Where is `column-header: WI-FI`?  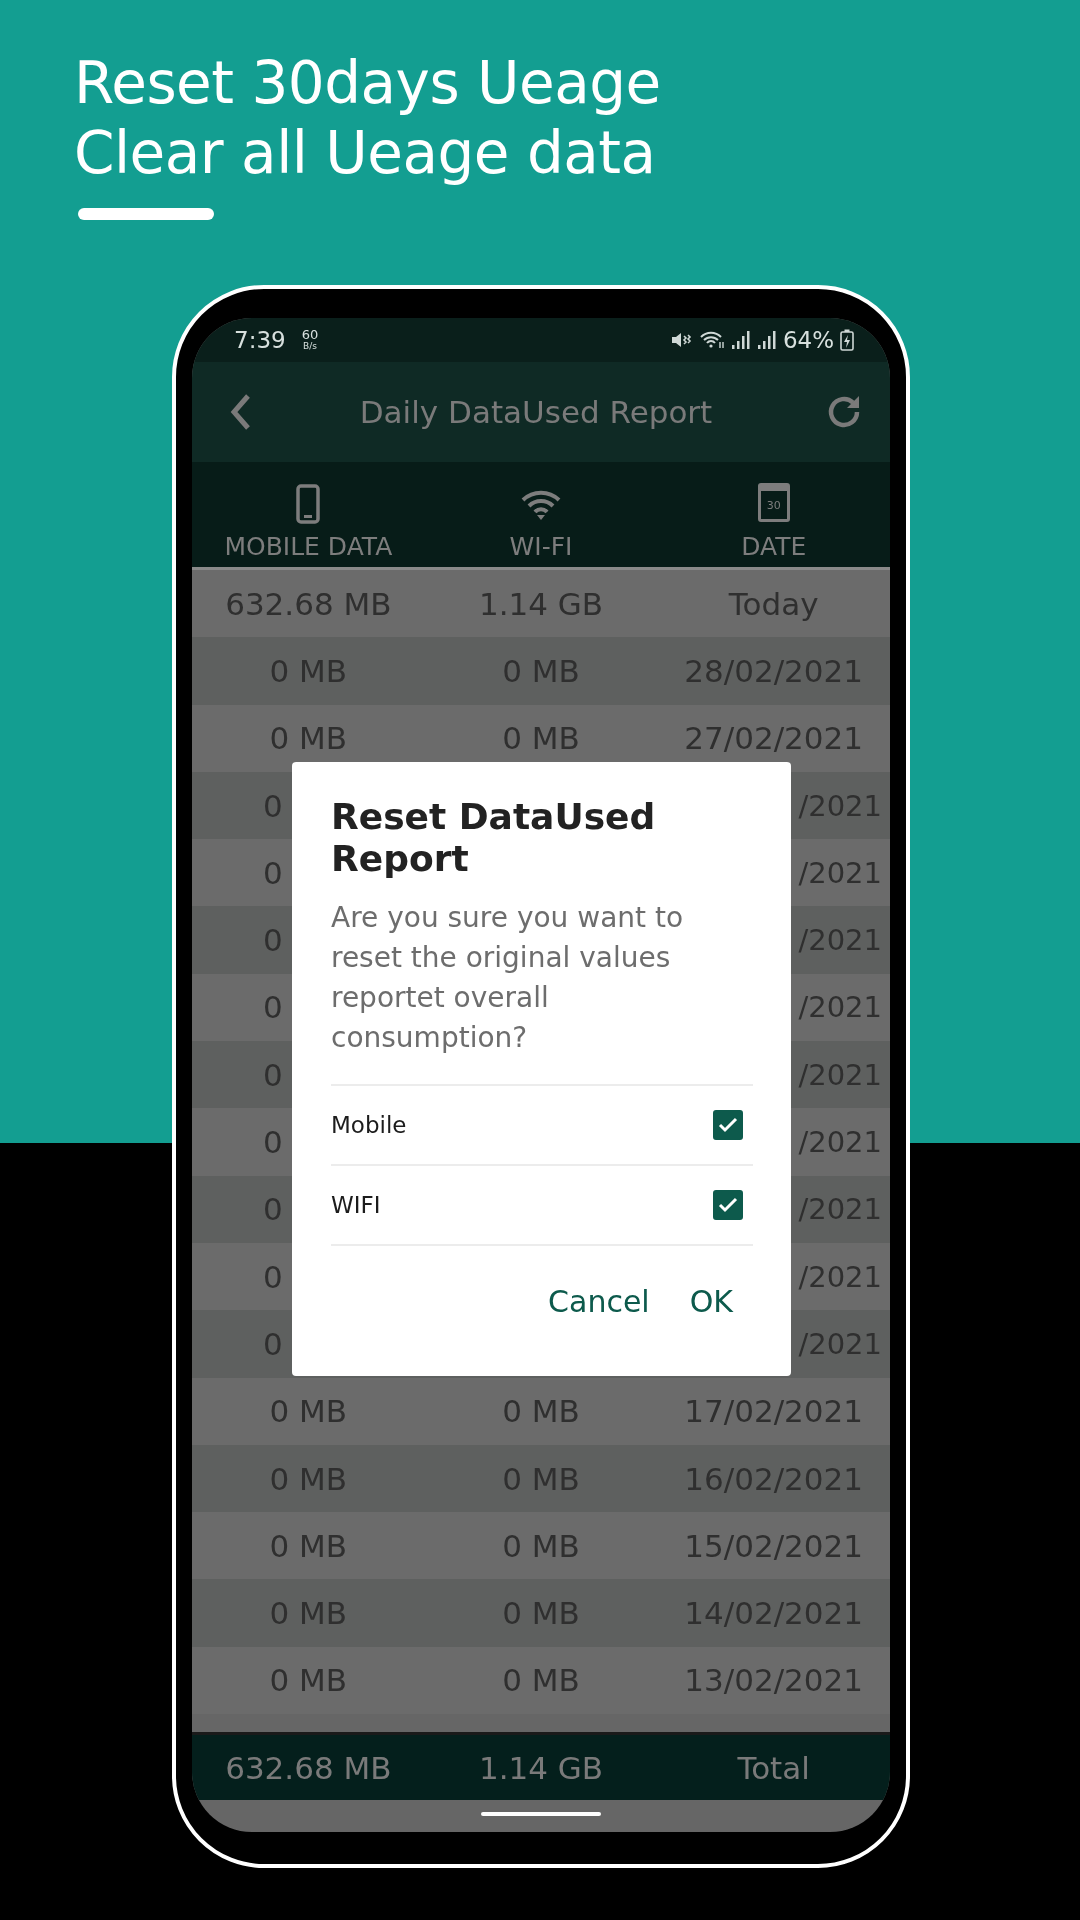
column-header: WI-FI is located at coordinates (541, 546).